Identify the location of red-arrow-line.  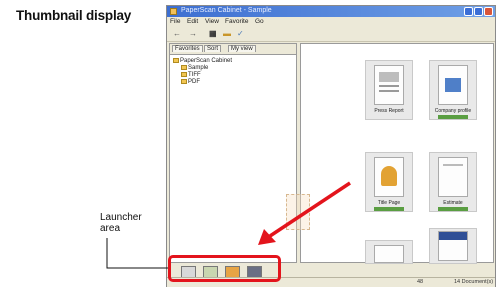
(310, 209).